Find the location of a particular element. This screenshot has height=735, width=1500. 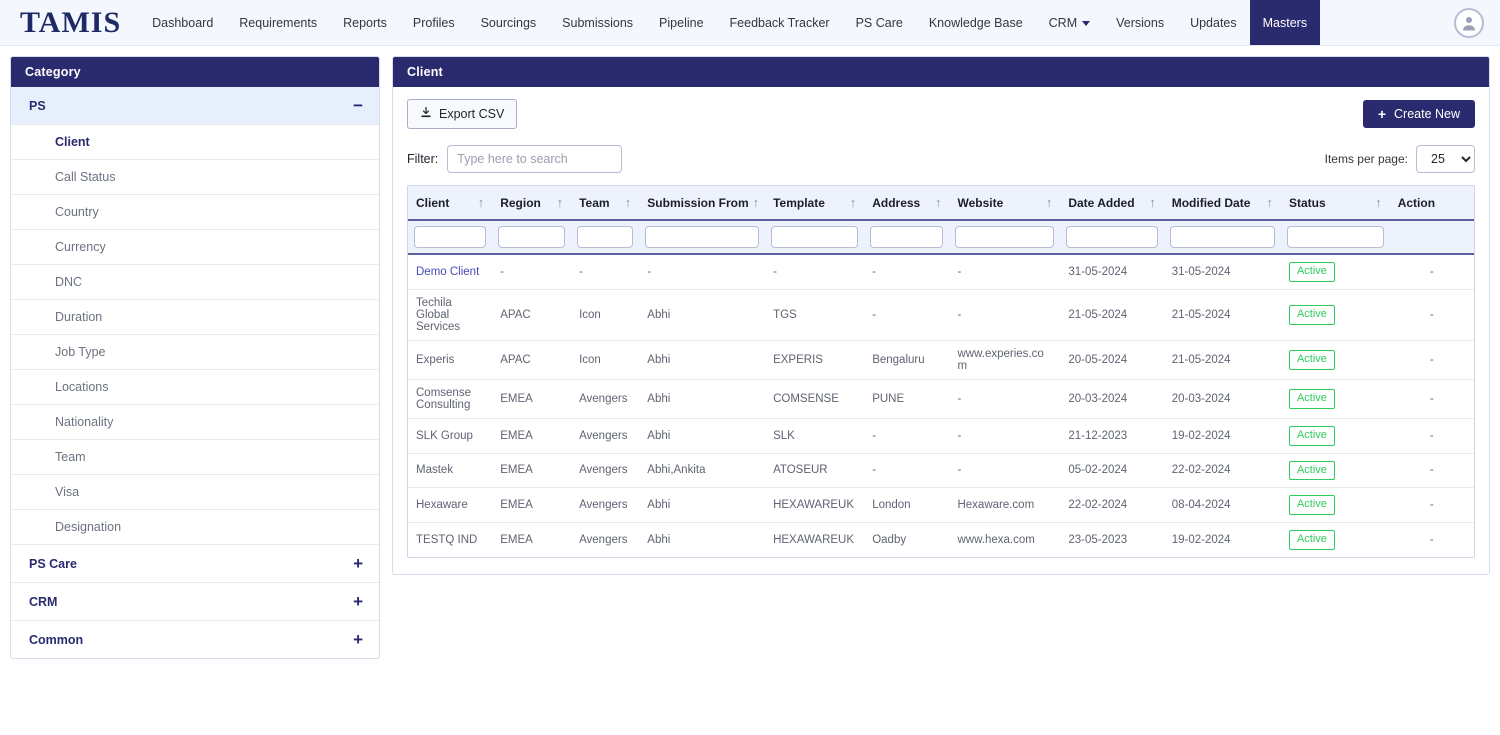

sidebar-group-ps: PS − is located at coordinates (195, 106).